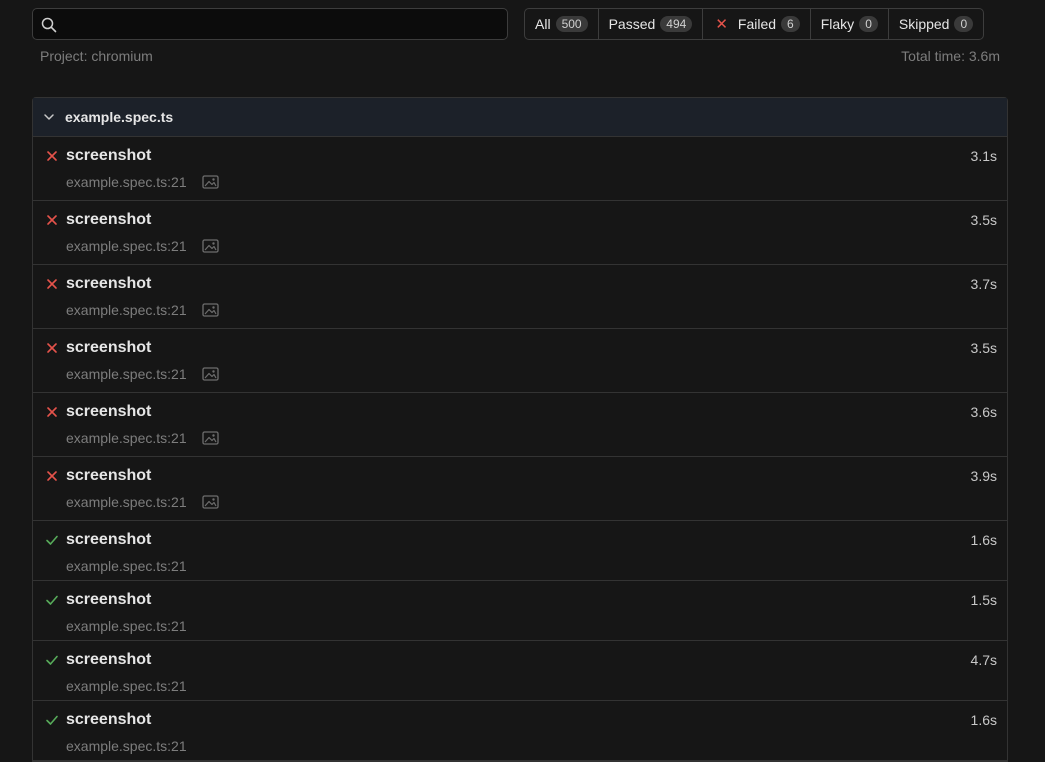 The width and height of the screenshot is (1045, 762). I want to click on test-row: screenshot example.spec.ts:21 4.7s, so click(520, 671).